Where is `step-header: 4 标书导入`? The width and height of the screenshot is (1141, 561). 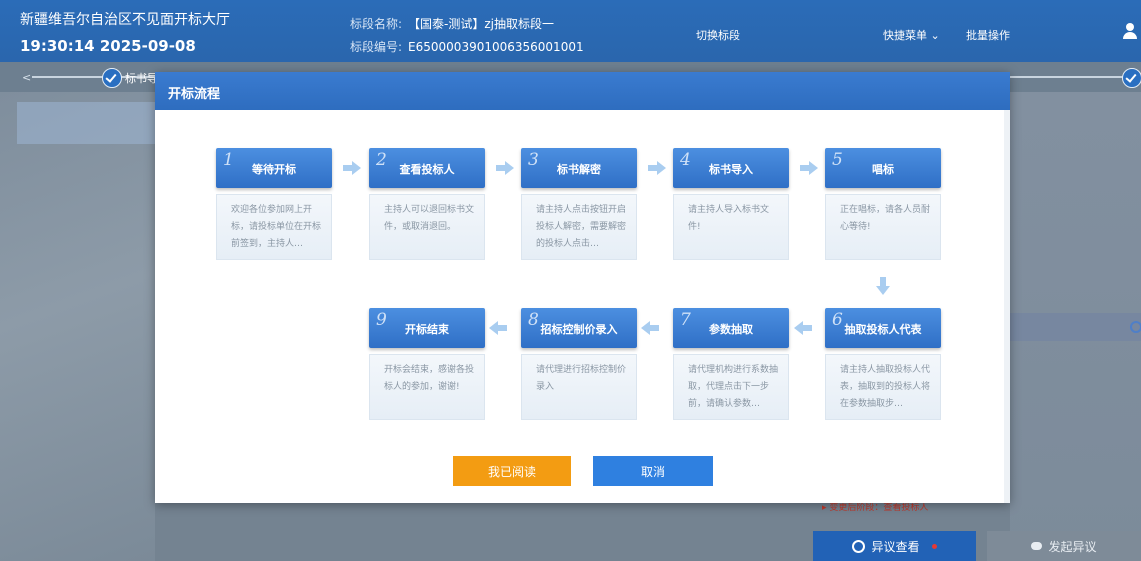 step-header: 4 标书导入 is located at coordinates (731, 168).